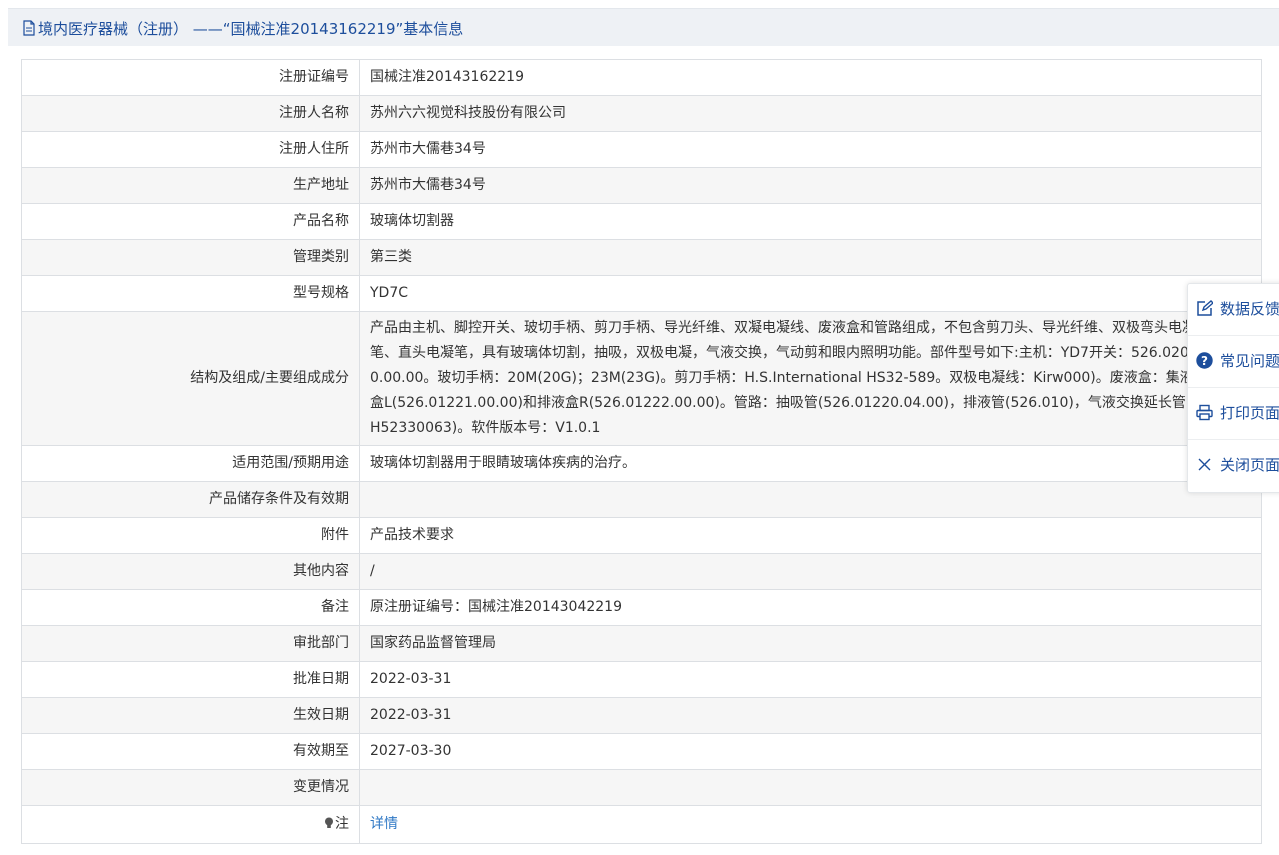 The image size is (1279, 855). Describe the element at coordinates (190, 715) in the screenshot. I see `row-label: 生效日期` at that location.